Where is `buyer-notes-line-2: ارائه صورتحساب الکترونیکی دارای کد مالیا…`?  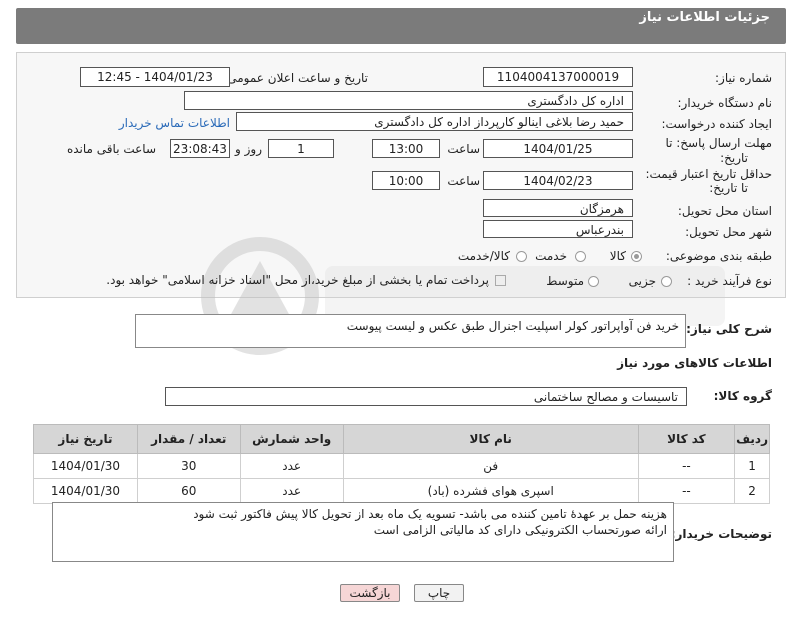 buyer-notes-line-2: ارائه صورتحساب الکترونیکی دارای کد مالیا… is located at coordinates (520, 530).